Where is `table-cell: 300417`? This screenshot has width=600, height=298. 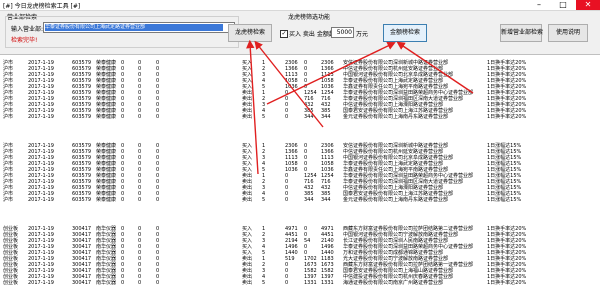 table-cell: 300417 is located at coordinates (82, 283).